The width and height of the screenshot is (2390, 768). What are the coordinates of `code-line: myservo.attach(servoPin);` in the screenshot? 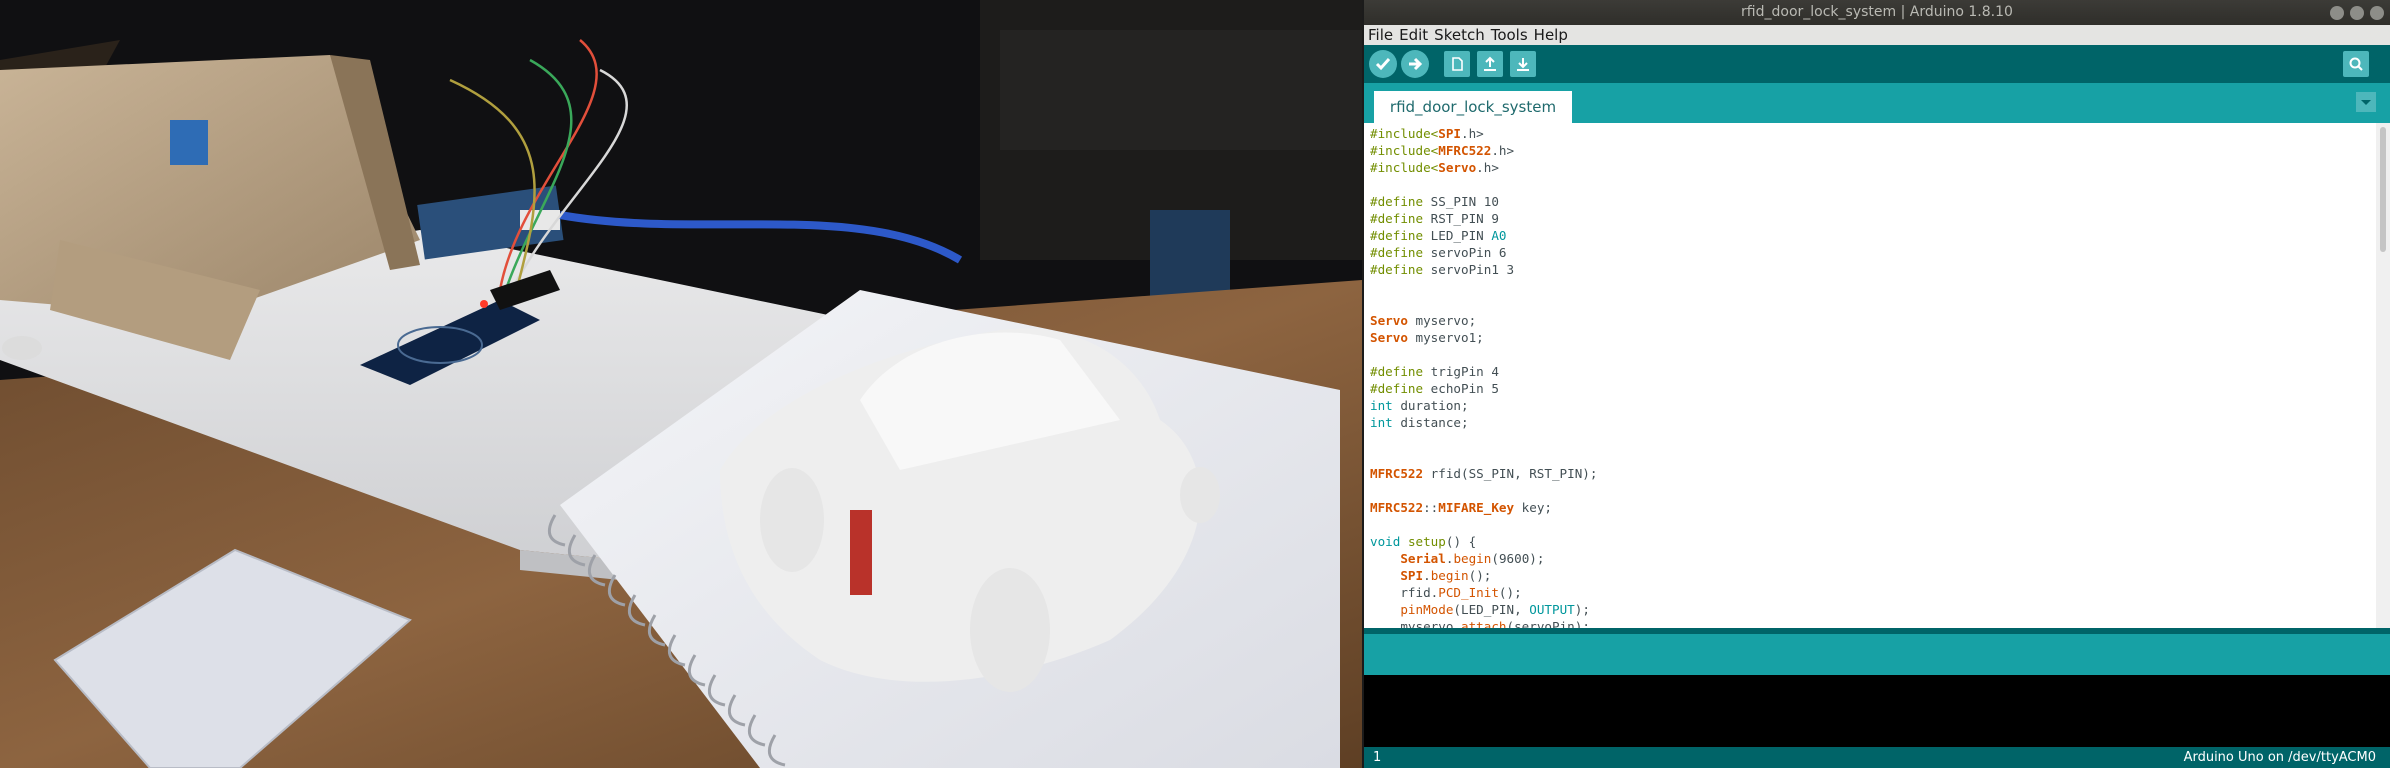 It's located at (1483, 623).